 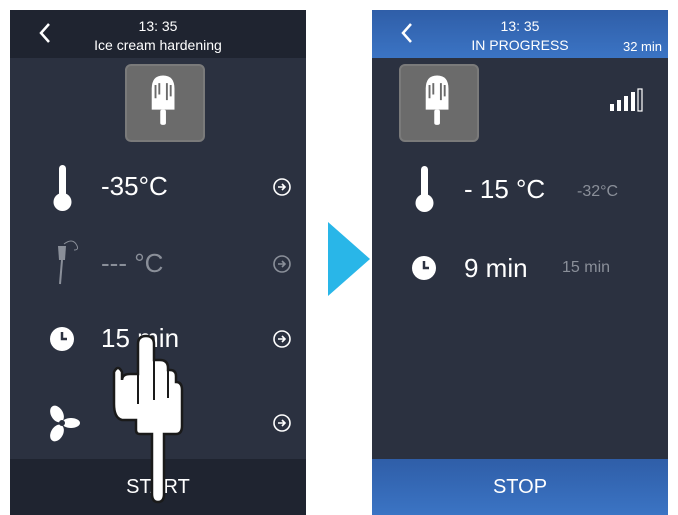 What do you see at coordinates (158, 45) in the screenshot?
I see `program-title: Ice cream hardening` at bounding box center [158, 45].